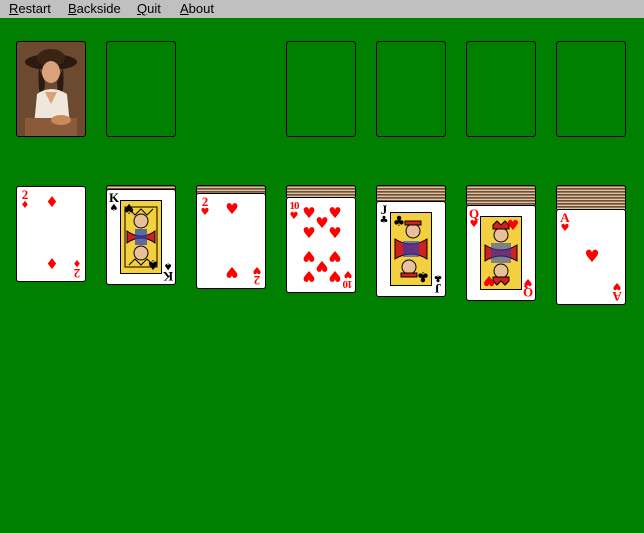 The width and height of the screenshot is (644, 533). I want to click on card-corner-bottom: 2 ♦, so click(77, 269).